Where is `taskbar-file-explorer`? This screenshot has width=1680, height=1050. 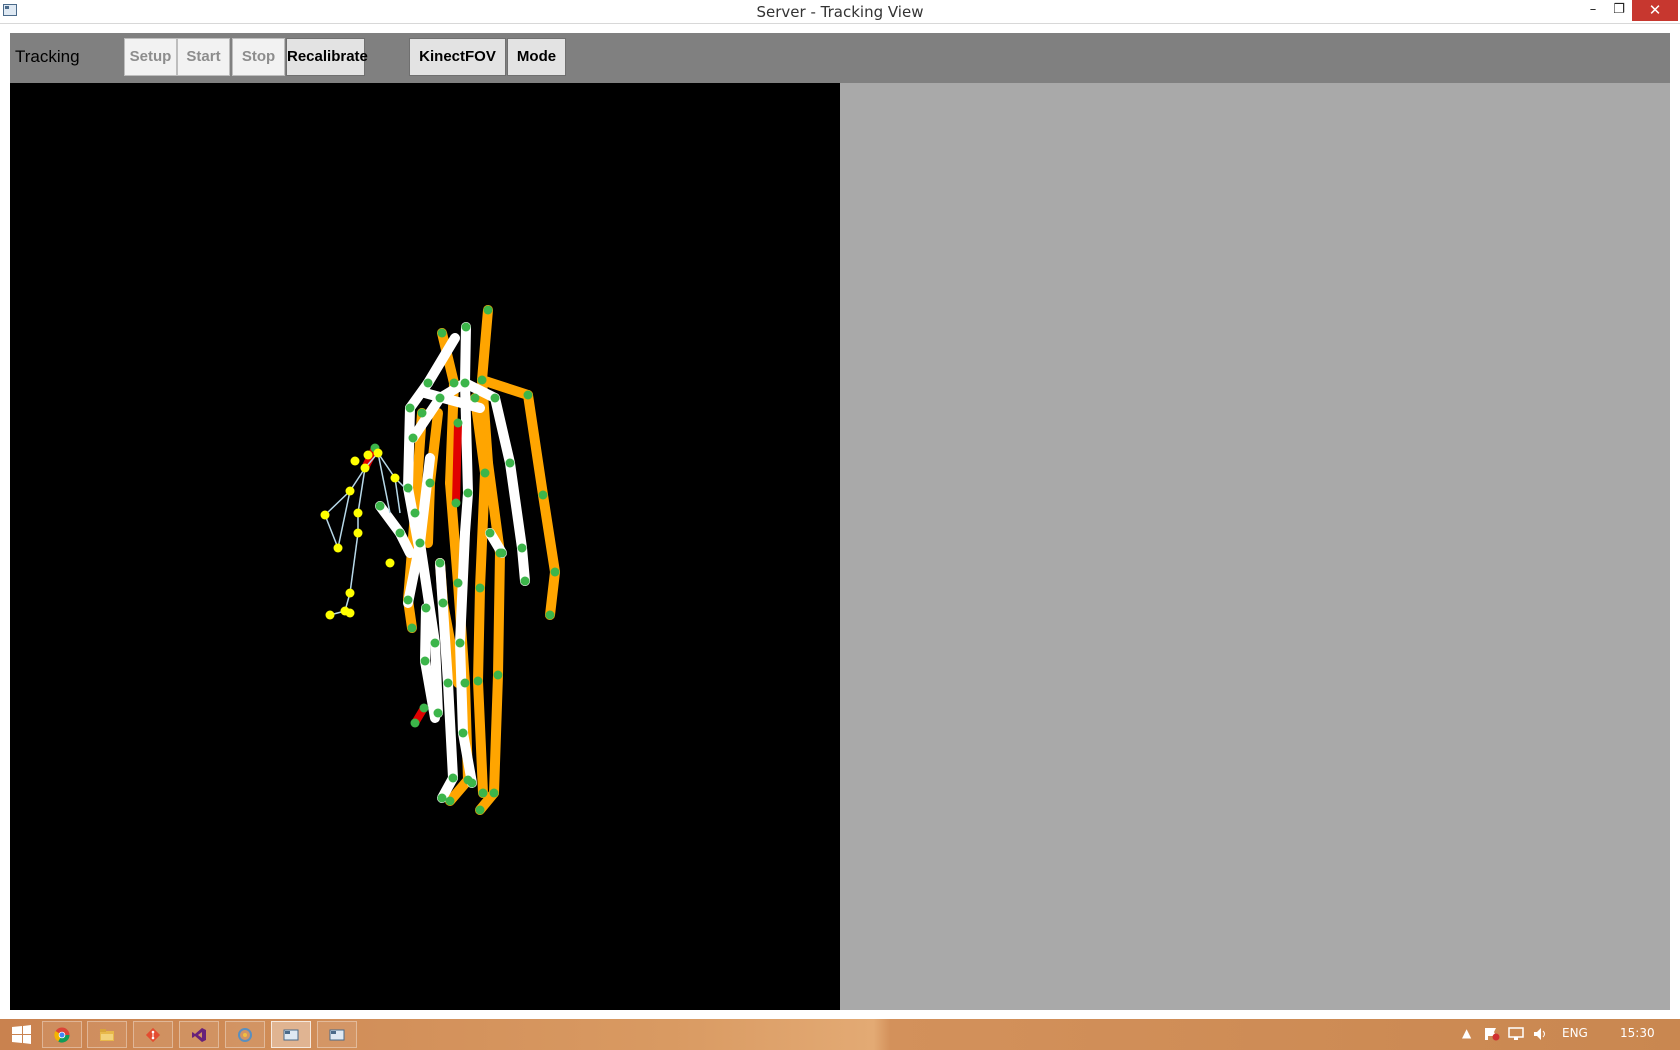
taskbar-file-explorer is located at coordinates (107, 1034).